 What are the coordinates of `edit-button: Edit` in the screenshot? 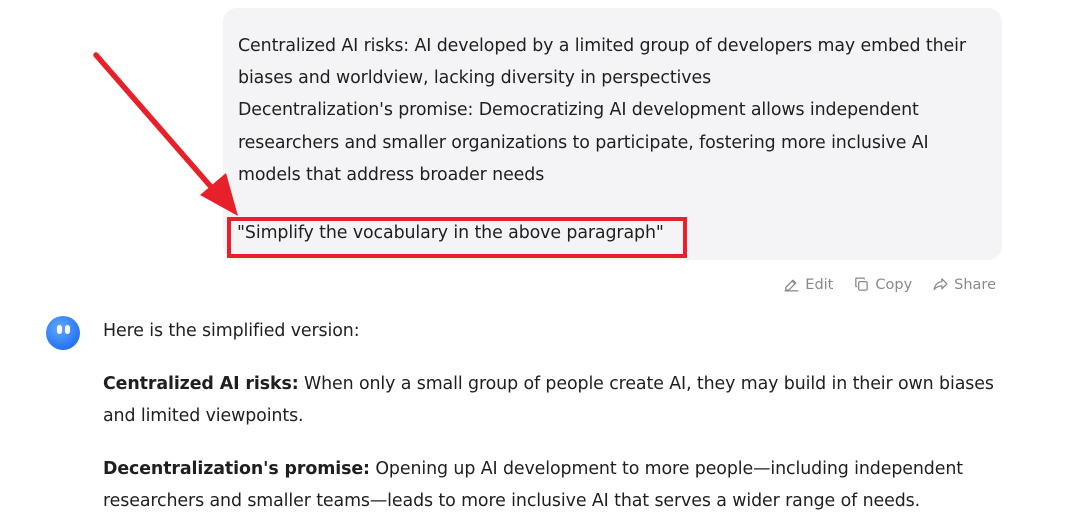 It's located at (808, 284).